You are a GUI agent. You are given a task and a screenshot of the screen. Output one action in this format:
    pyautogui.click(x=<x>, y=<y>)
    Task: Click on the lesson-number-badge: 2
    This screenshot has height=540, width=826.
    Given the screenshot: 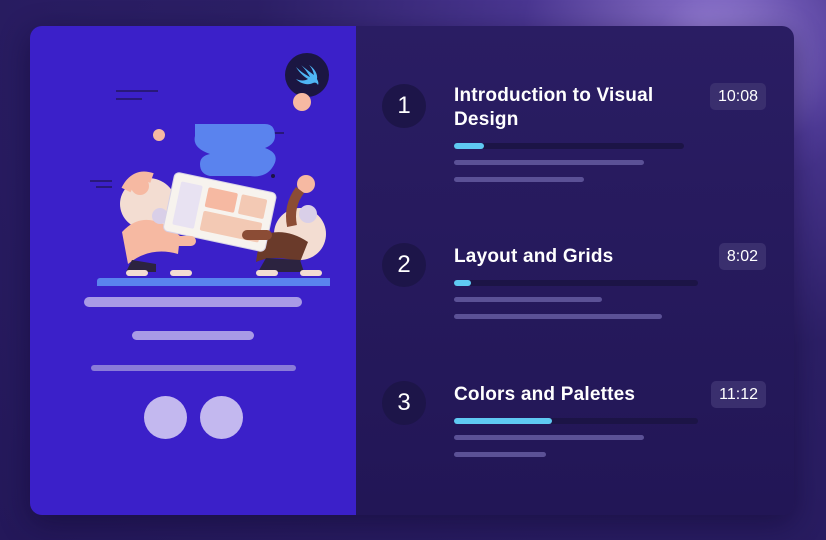 What is the action you would take?
    pyautogui.click(x=404, y=265)
    